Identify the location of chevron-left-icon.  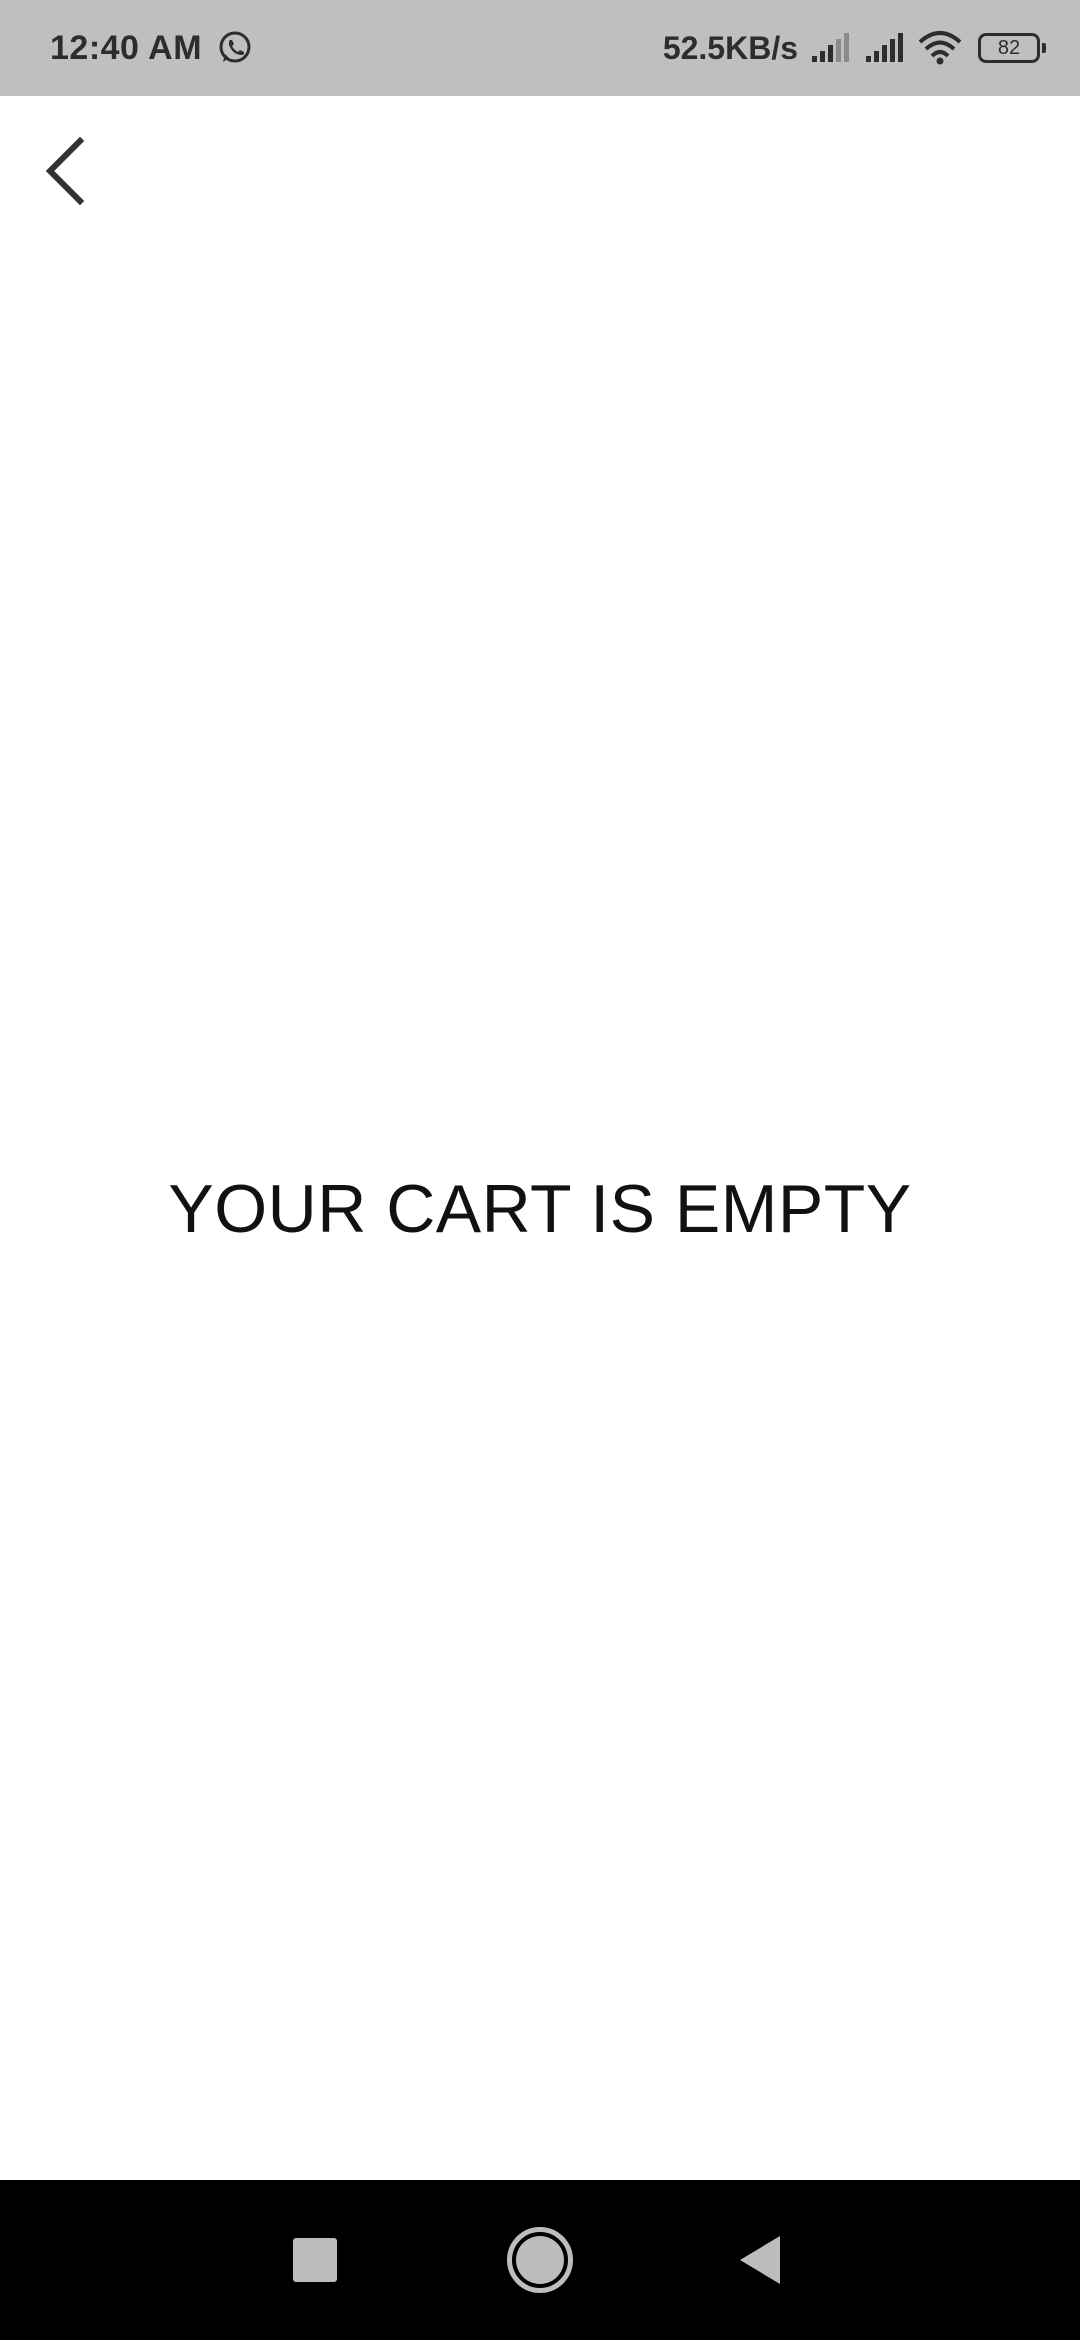
(65, 171).